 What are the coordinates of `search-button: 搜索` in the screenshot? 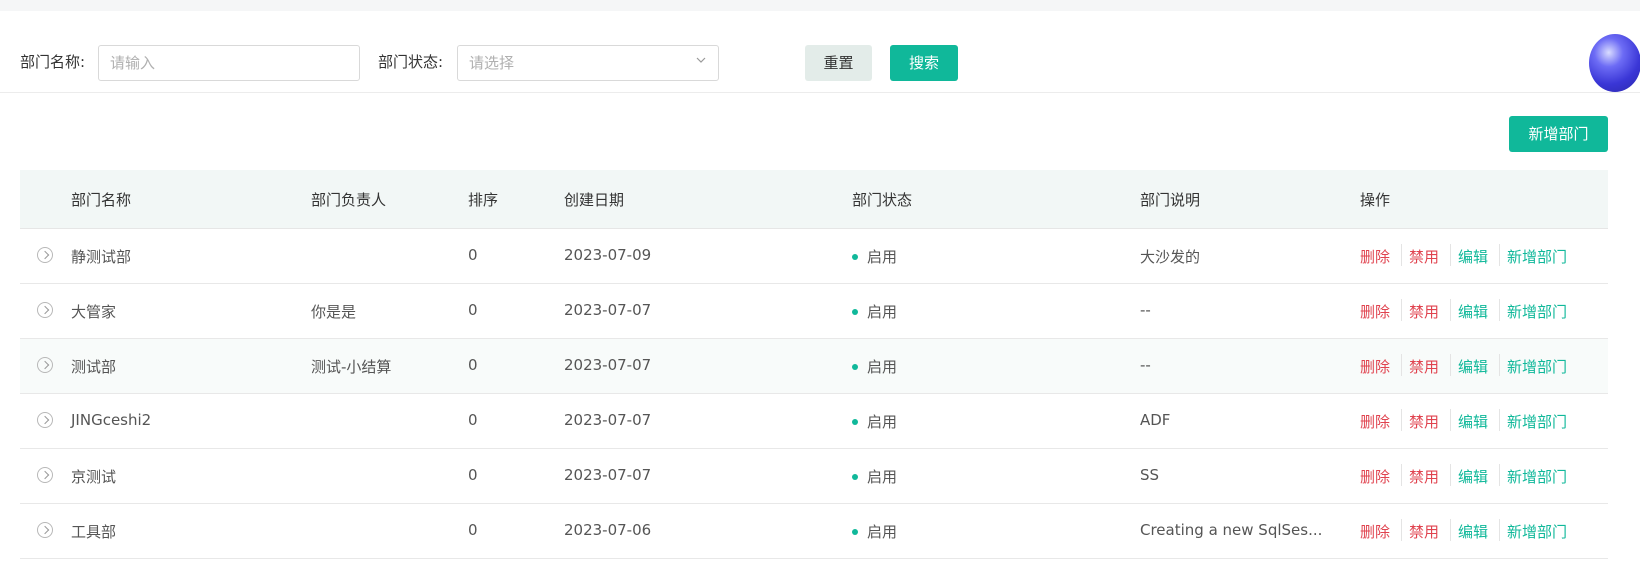 It's located at (924, 63).